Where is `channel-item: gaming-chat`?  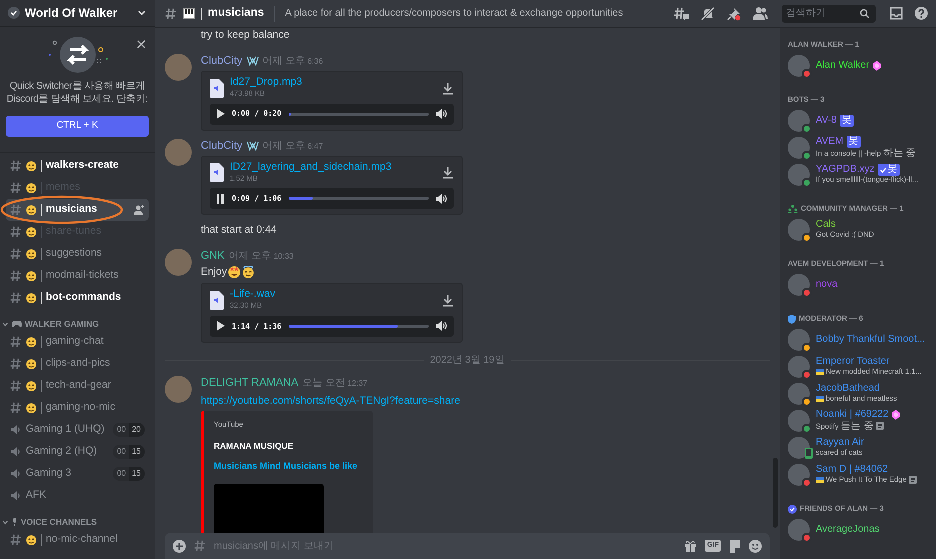
channel-item: gaming-chat is located at coordinates (77, 342).